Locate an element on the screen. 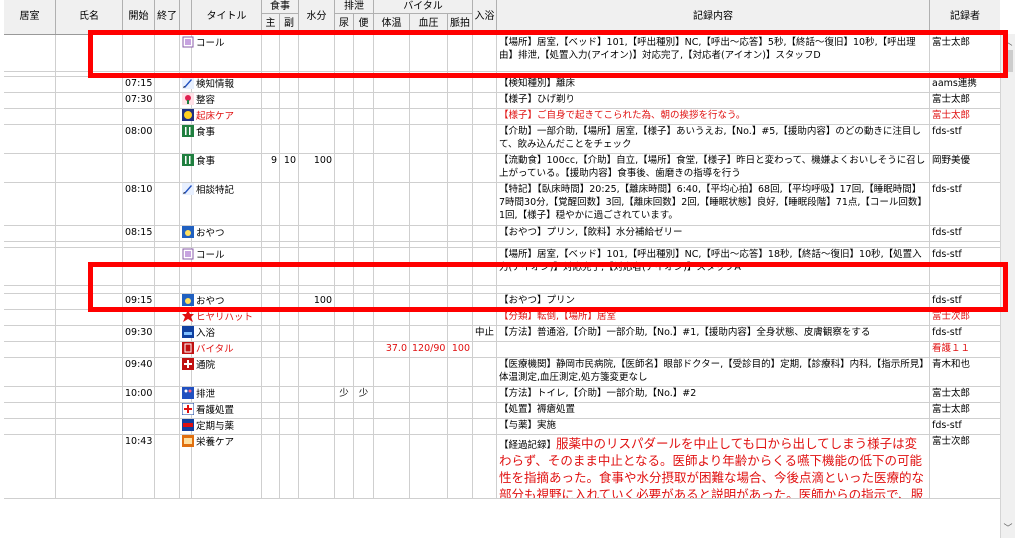 The width and height of the screenshot is (1017, 540). table-row: 07:30 整容 【様子】ひげ剃り 富士太郎 is located at coordinates (502, 100).